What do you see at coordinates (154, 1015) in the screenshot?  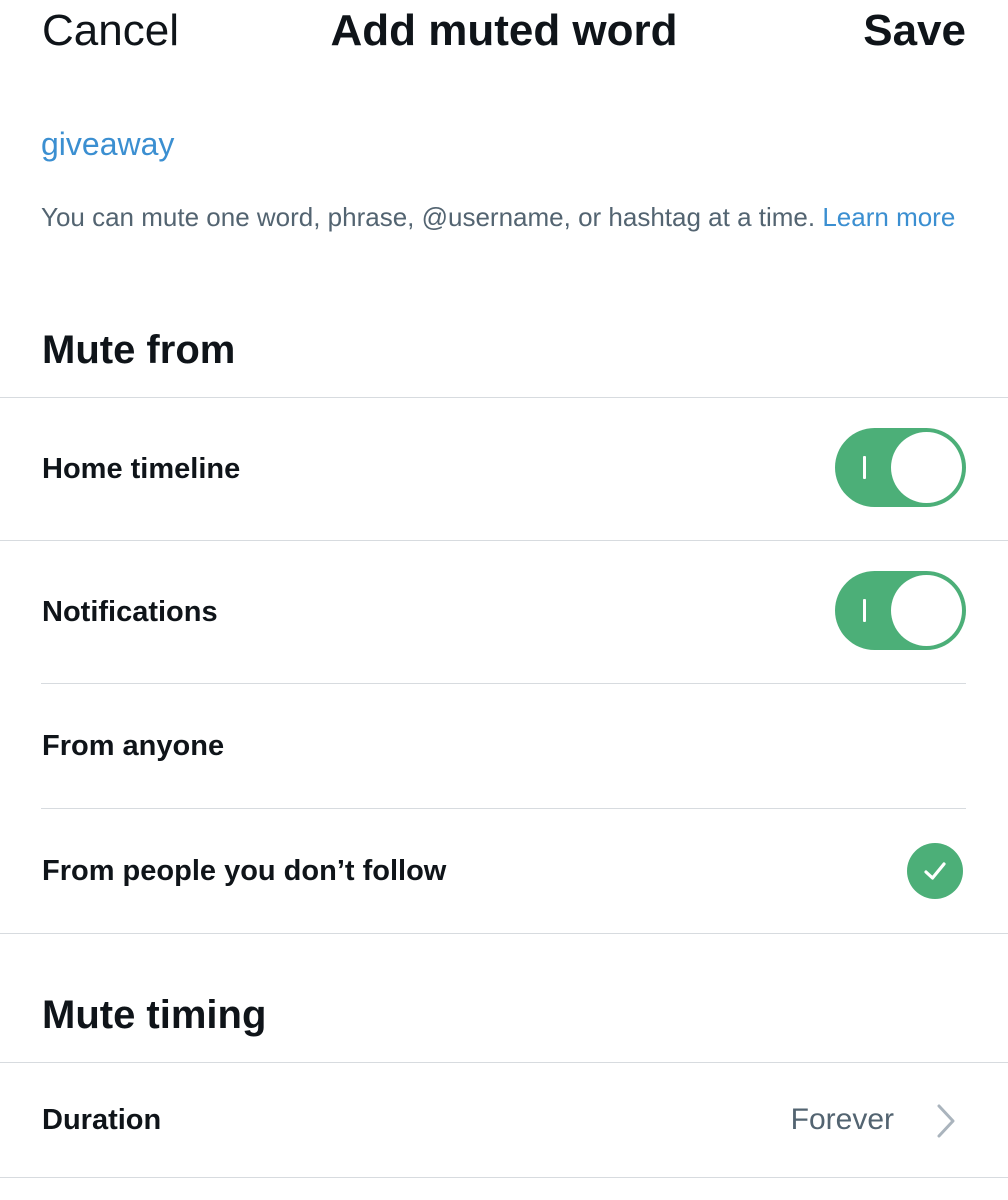 I see `mute-timing-heading: Mute timing` at bounding box center [154, 1015].